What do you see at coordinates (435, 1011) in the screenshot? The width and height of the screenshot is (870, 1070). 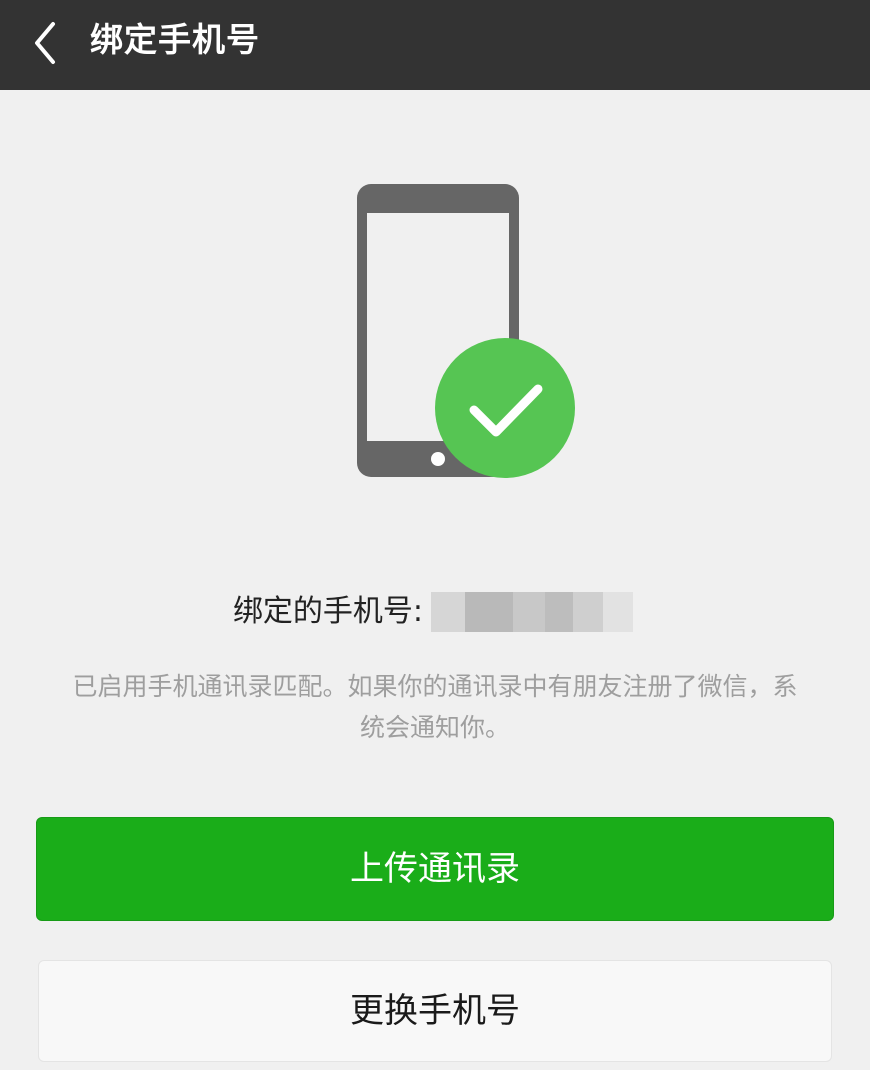 I see `change-phone-button: 更换手机号` at bounding box center [435, 1011].